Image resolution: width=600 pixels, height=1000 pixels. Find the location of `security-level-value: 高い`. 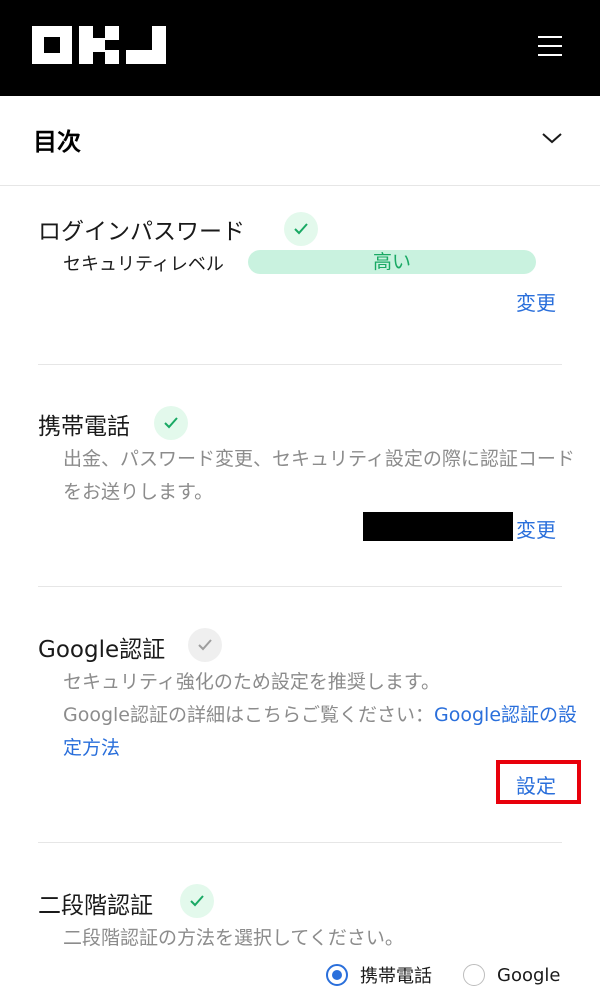

security-level-value: 高い is located at coordinates (391, 262).